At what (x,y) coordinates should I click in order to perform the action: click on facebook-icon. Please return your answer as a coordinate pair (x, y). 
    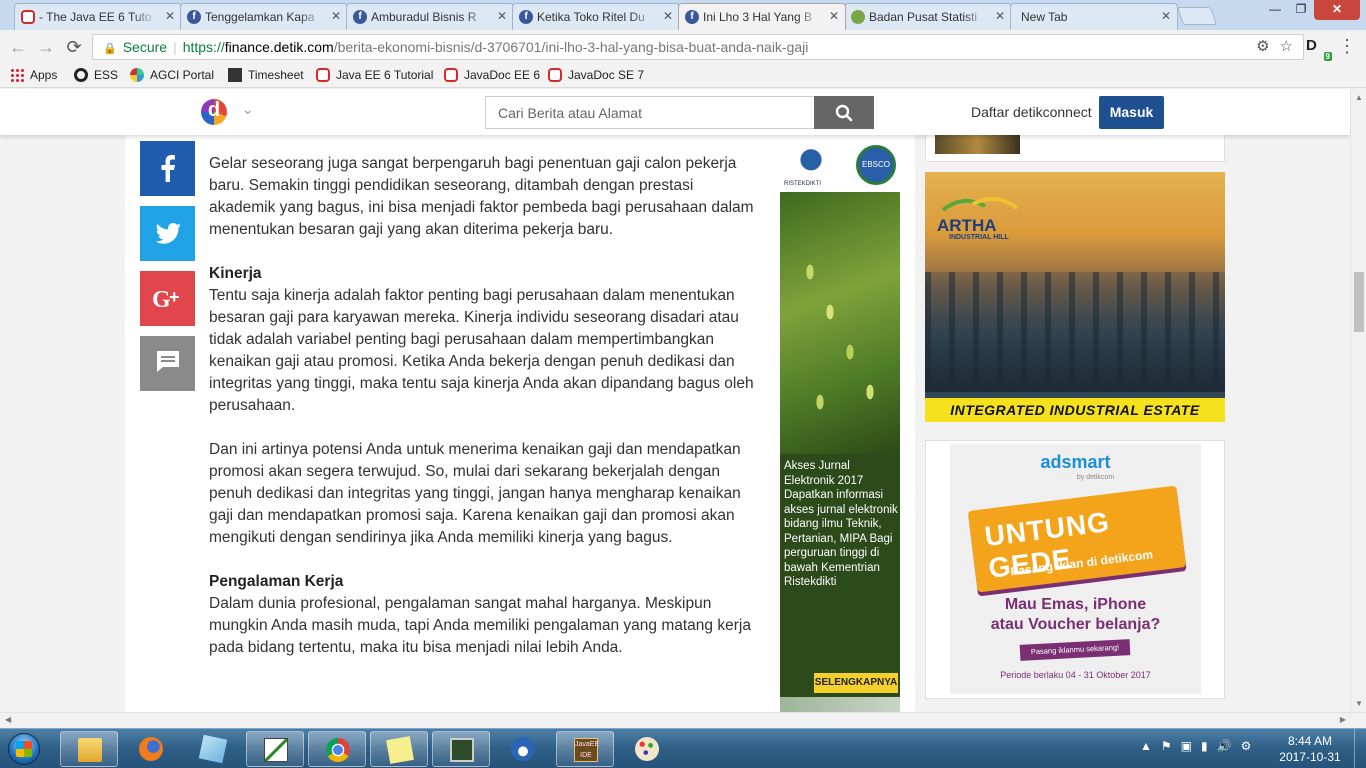
    Looking at the image, I should click on (168, 168).